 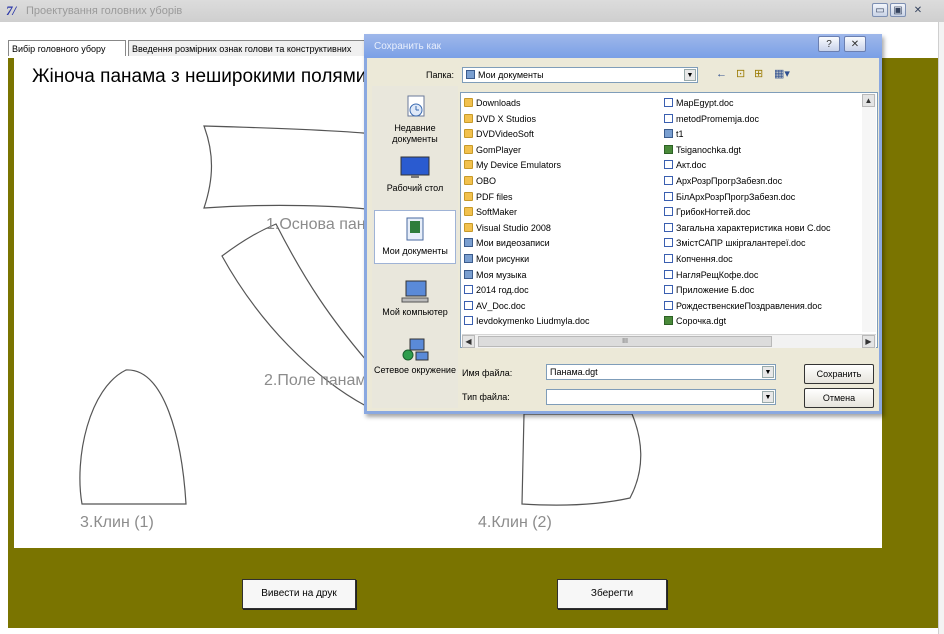 I want to click on file-name: Мои видеозаписи, so click(x=513, y=243).